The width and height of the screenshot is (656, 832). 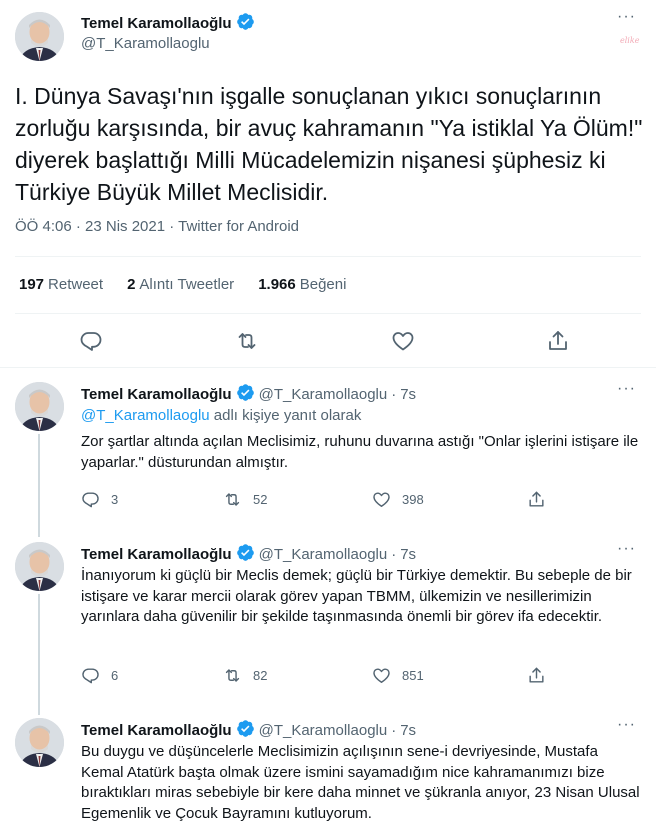 What do you see at coordinates (328, 341) in the screenshot?
I see `tweet-actions` at bounding box center [328, 341].